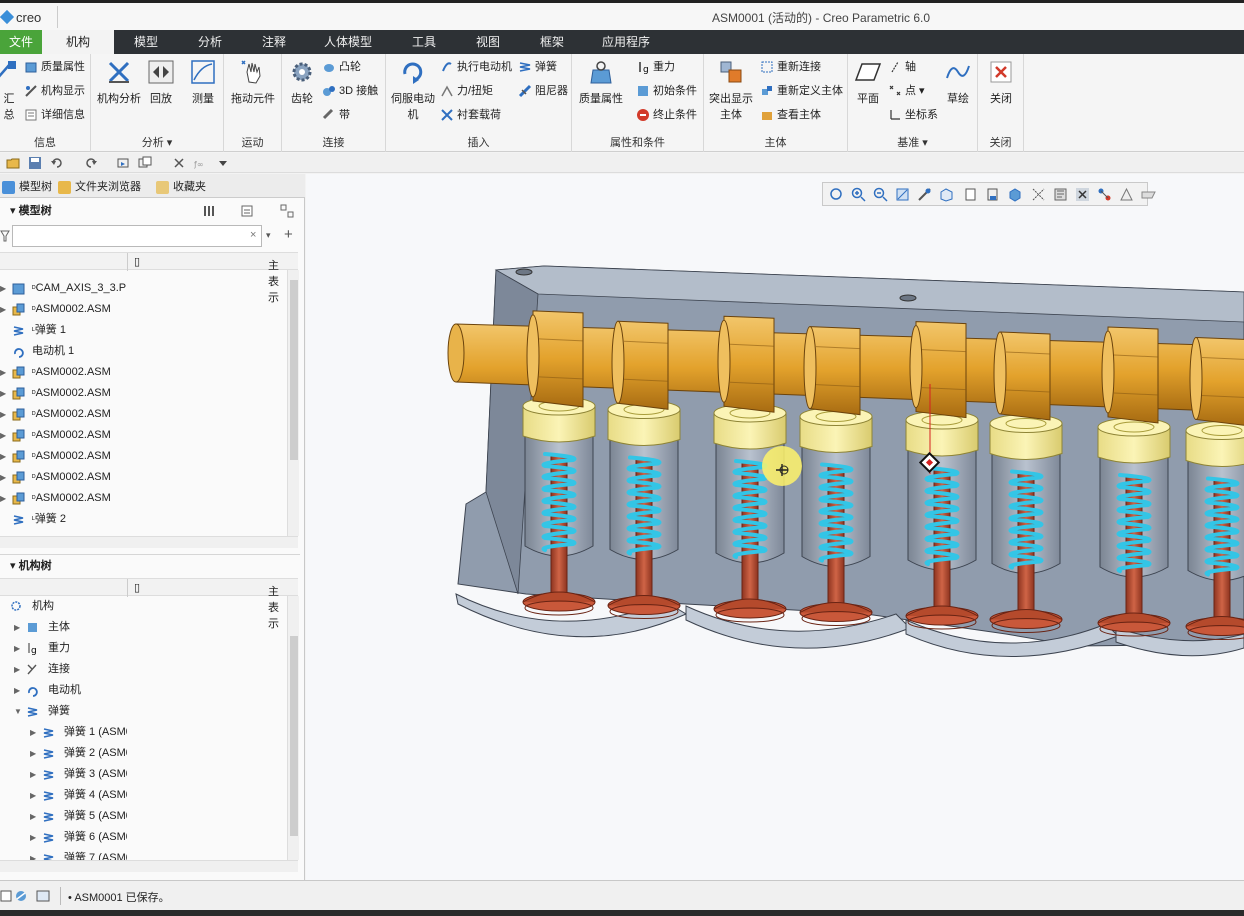 This screenshot has height=916, width=1244. What do you see at coordinates (348, 42) in the screenshot?
I see `tab-manikin: 人体模型` at bounding box center [348, 42].